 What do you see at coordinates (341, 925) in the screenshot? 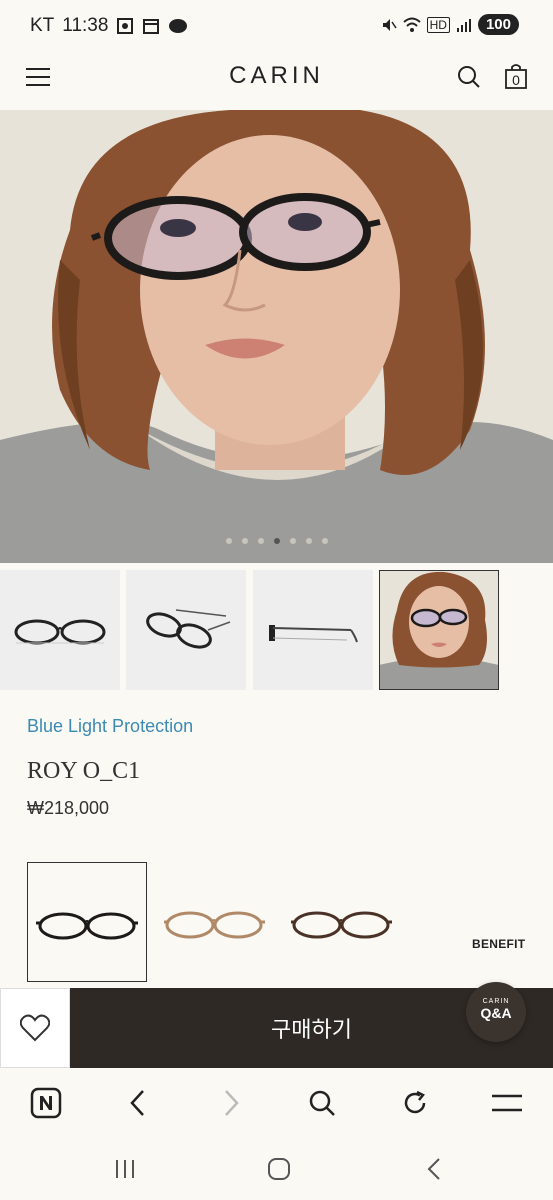
I see `glasses-tortoise-image` at bounding box center [341, 925].